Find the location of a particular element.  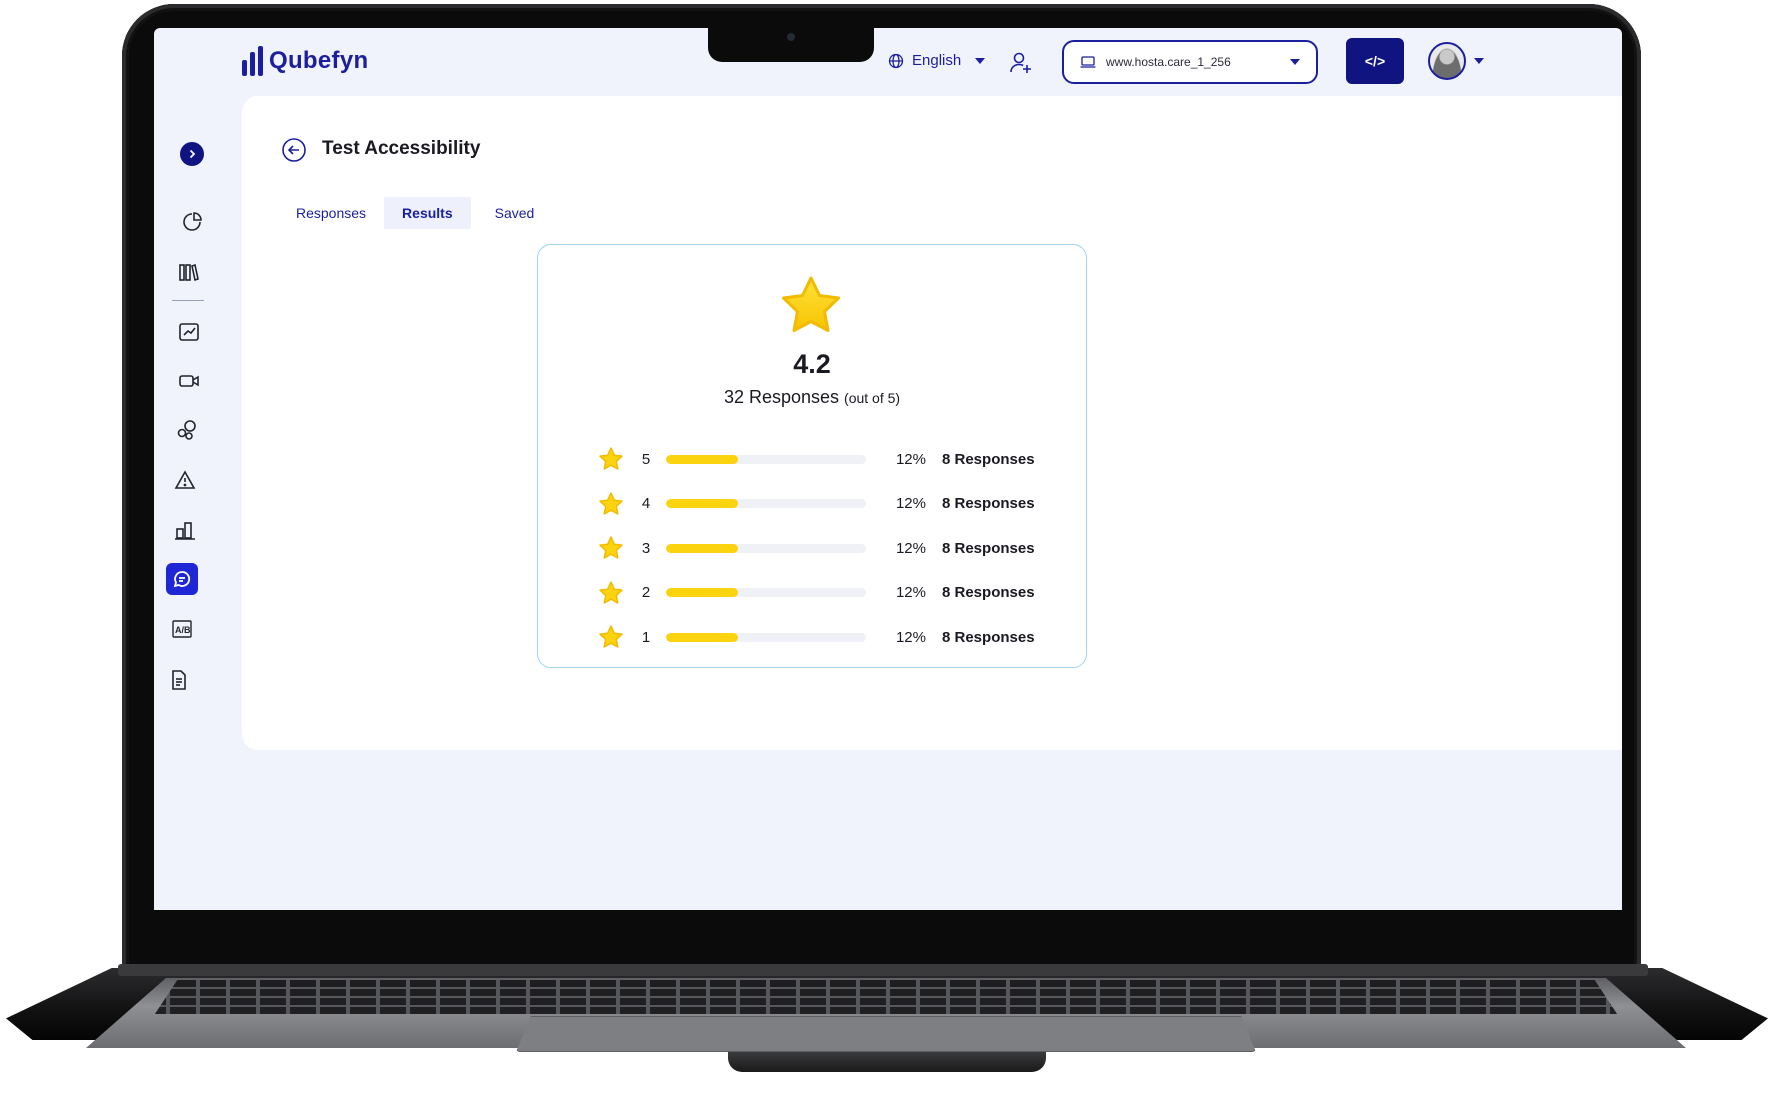

warning-icon is located at coordinates (185, 480).